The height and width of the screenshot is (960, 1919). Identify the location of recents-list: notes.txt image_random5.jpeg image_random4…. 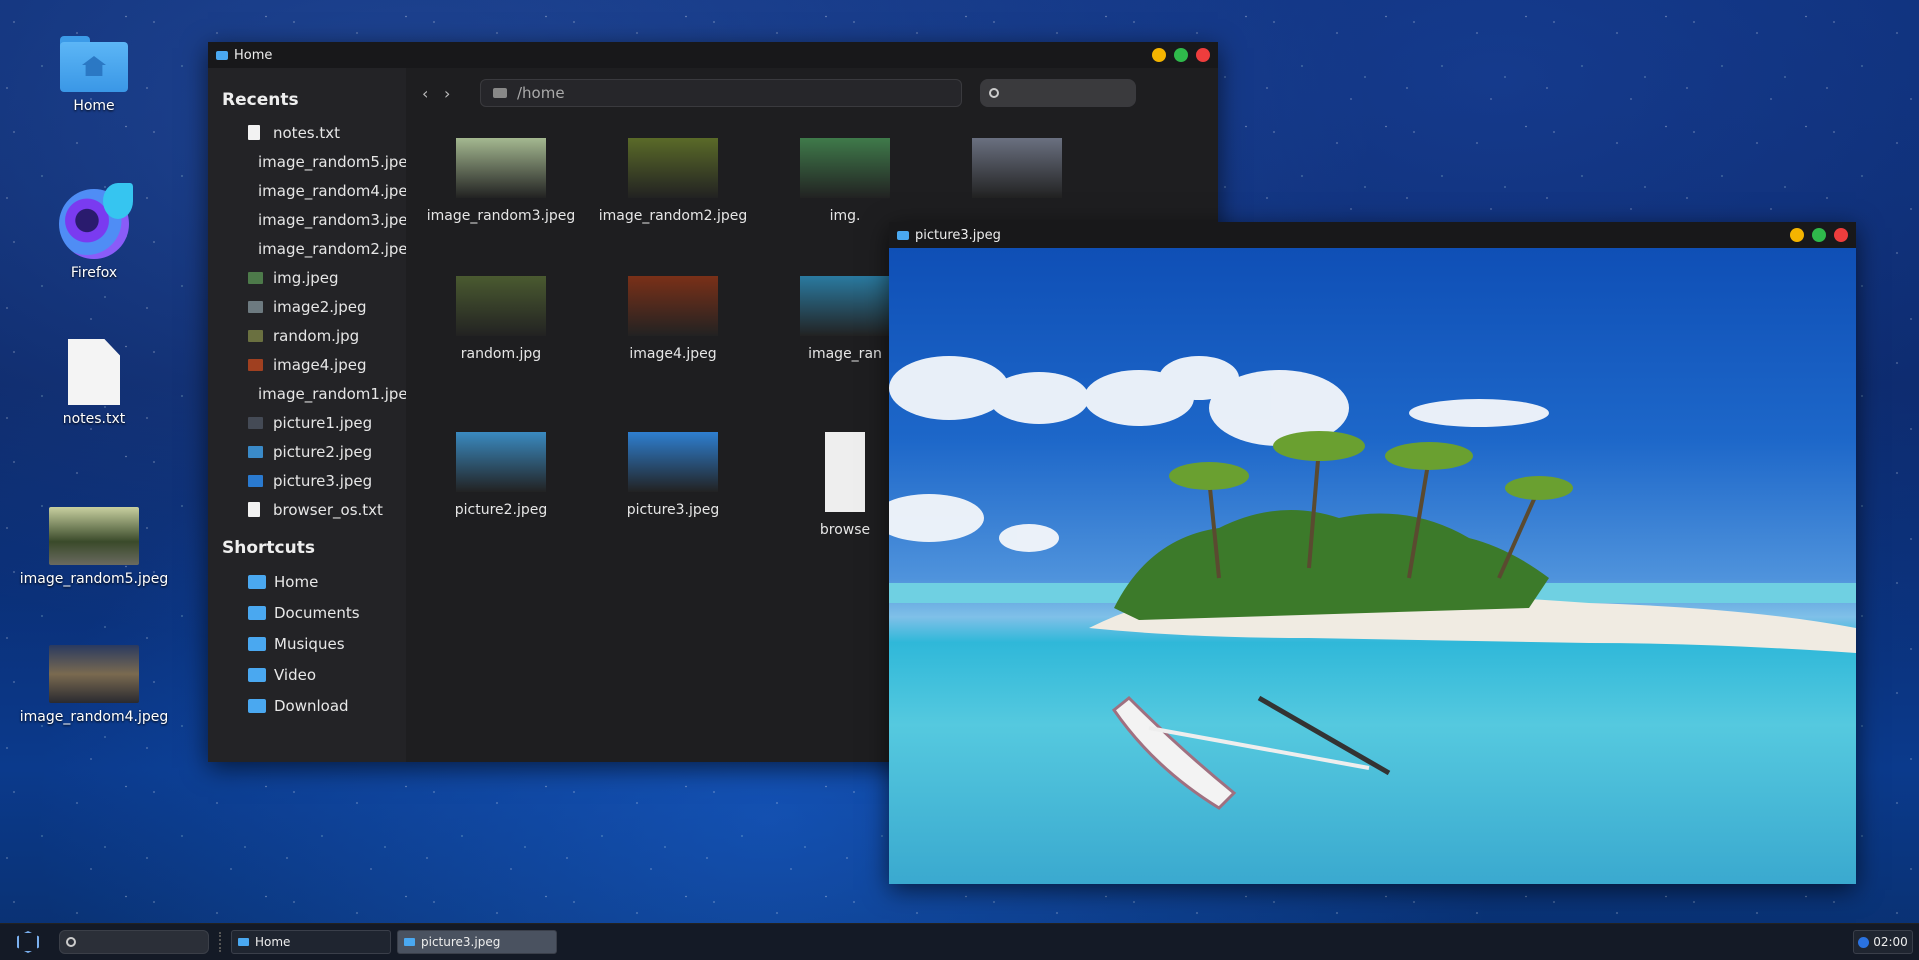
(319, 321).